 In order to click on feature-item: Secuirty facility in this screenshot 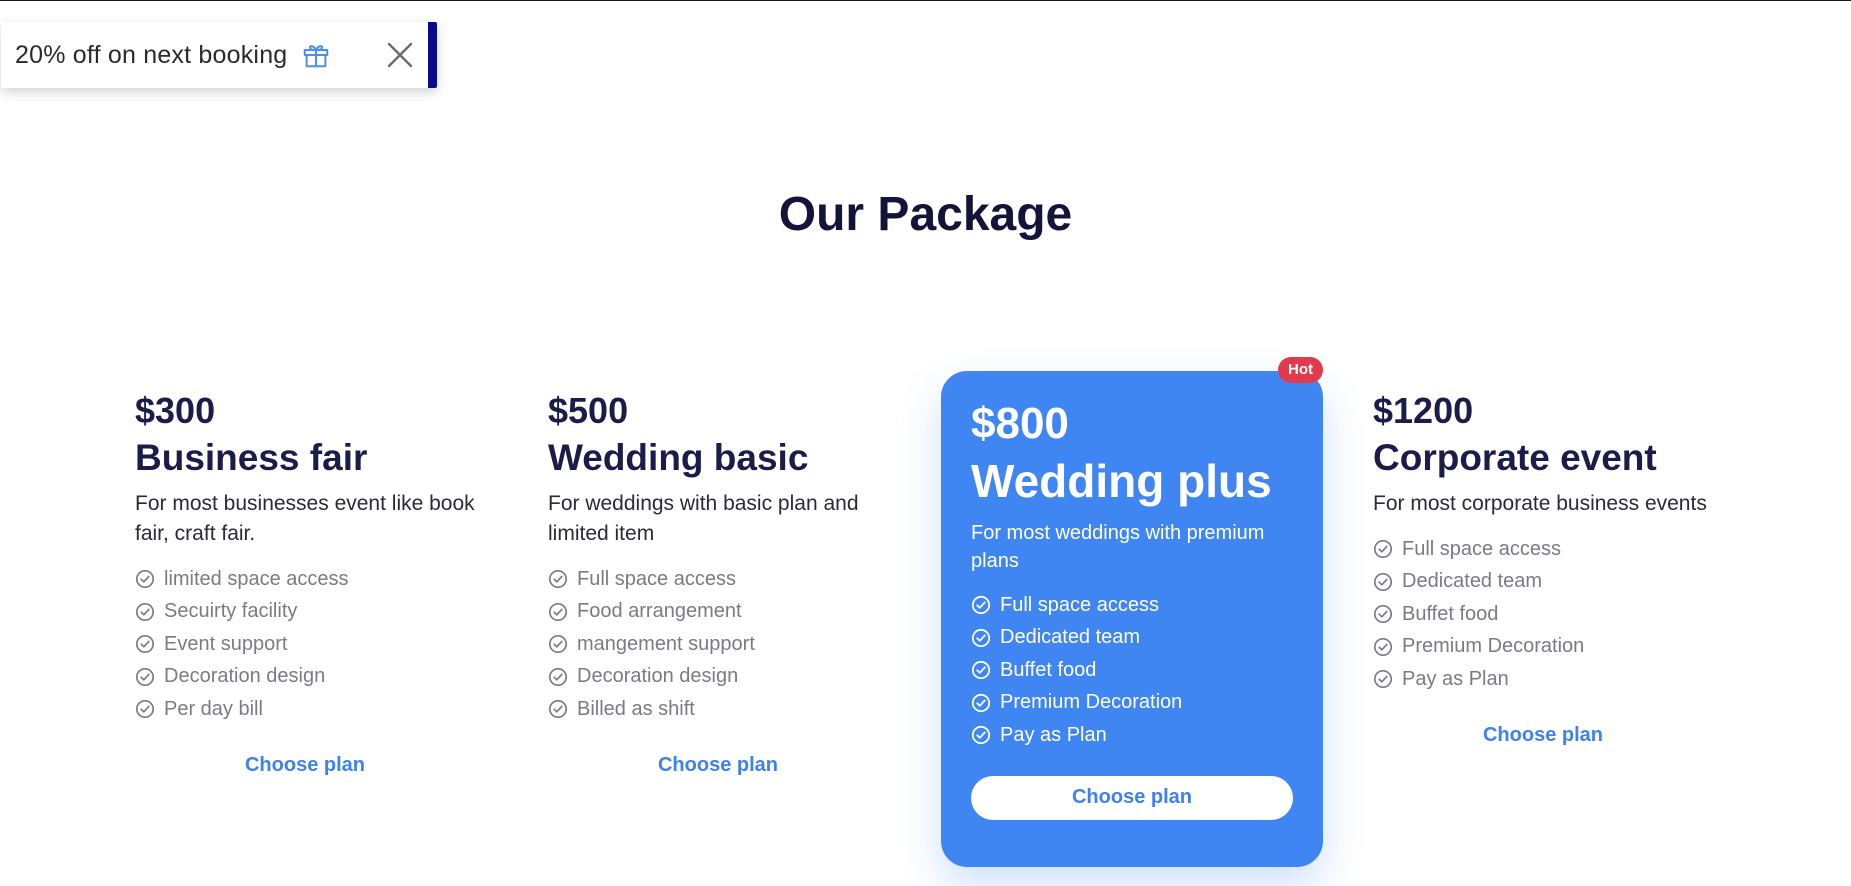, I will do `click(305, 612)`.